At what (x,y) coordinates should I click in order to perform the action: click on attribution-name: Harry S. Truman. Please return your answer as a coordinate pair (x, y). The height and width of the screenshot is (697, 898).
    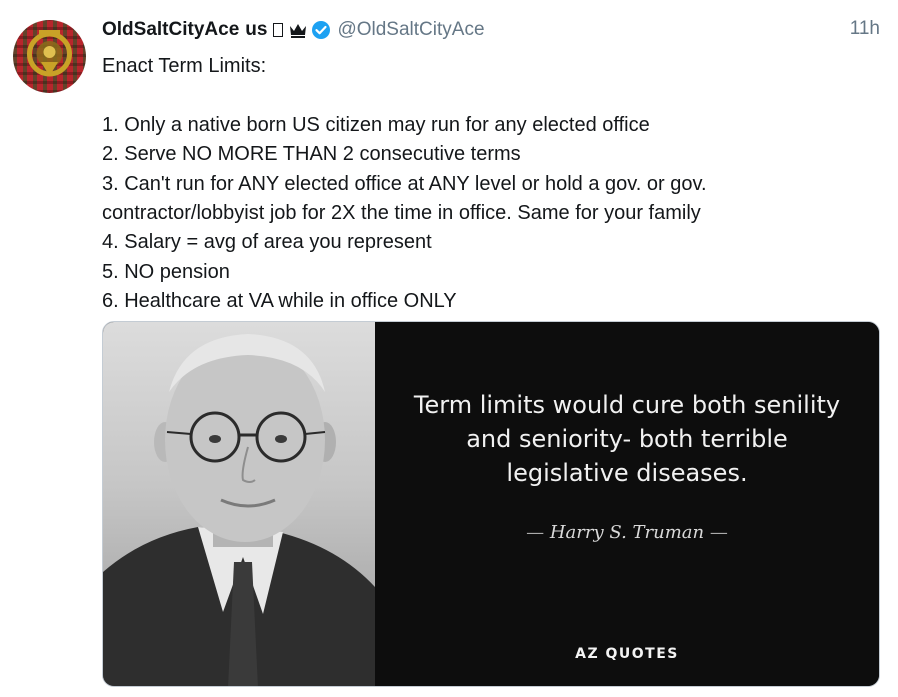
    Looking at the image, I should click on (627, 532).